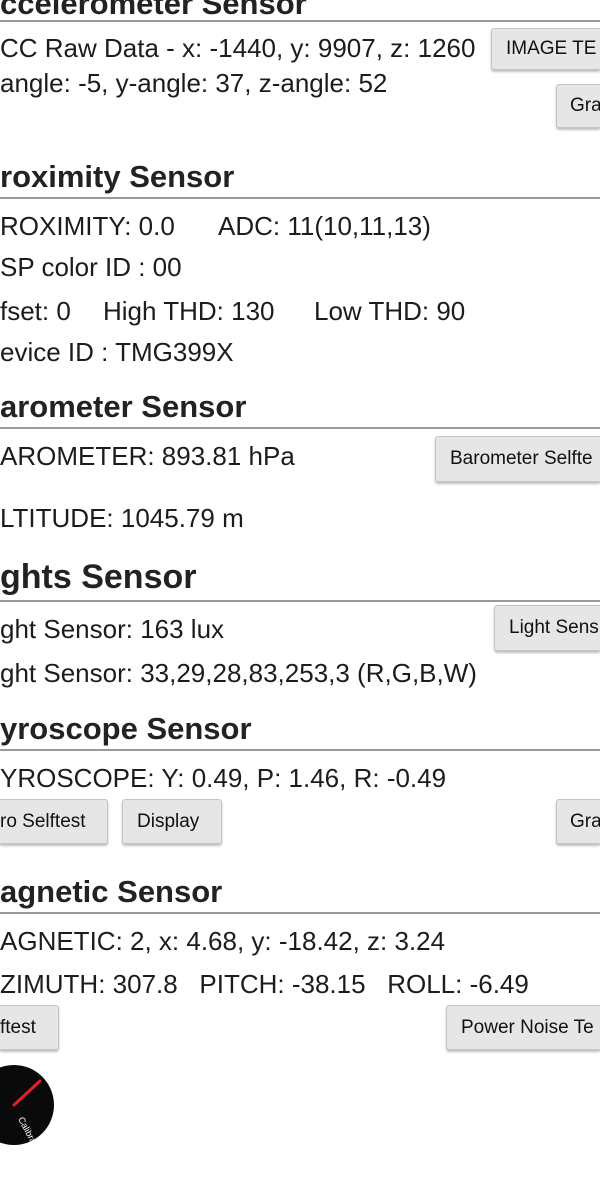 The width and height of the screenshot is (600, 1194). I want to click on barometer-divider, so click(300, 428).